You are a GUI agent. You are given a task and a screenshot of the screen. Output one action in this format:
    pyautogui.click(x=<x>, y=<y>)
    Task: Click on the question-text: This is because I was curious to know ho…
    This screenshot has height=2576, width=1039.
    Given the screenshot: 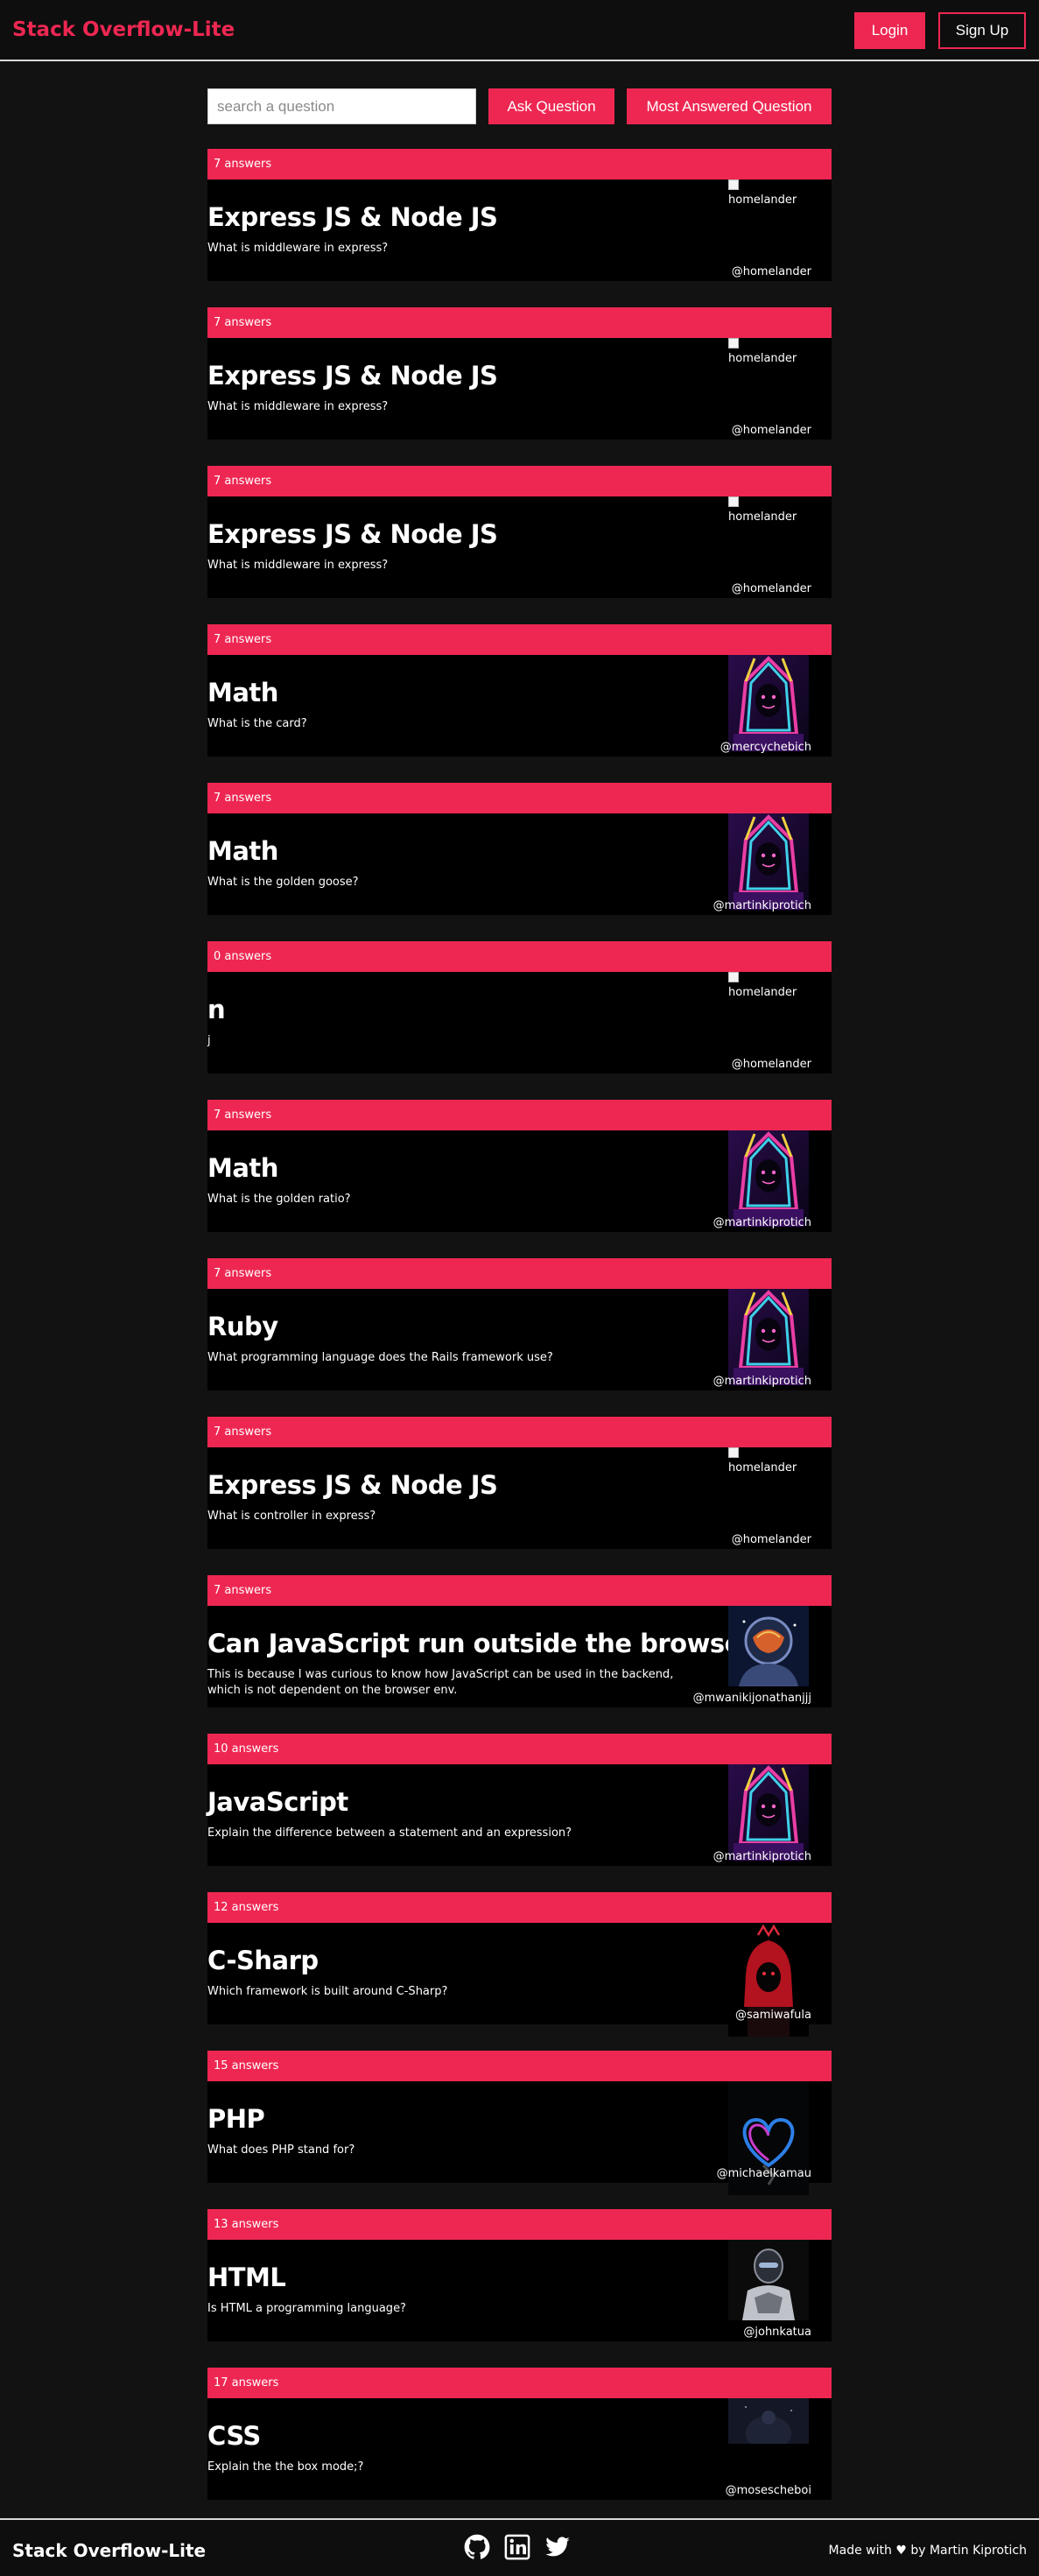 What is the action you would take?
    pyautogui.click(x=440, y=1682)
    